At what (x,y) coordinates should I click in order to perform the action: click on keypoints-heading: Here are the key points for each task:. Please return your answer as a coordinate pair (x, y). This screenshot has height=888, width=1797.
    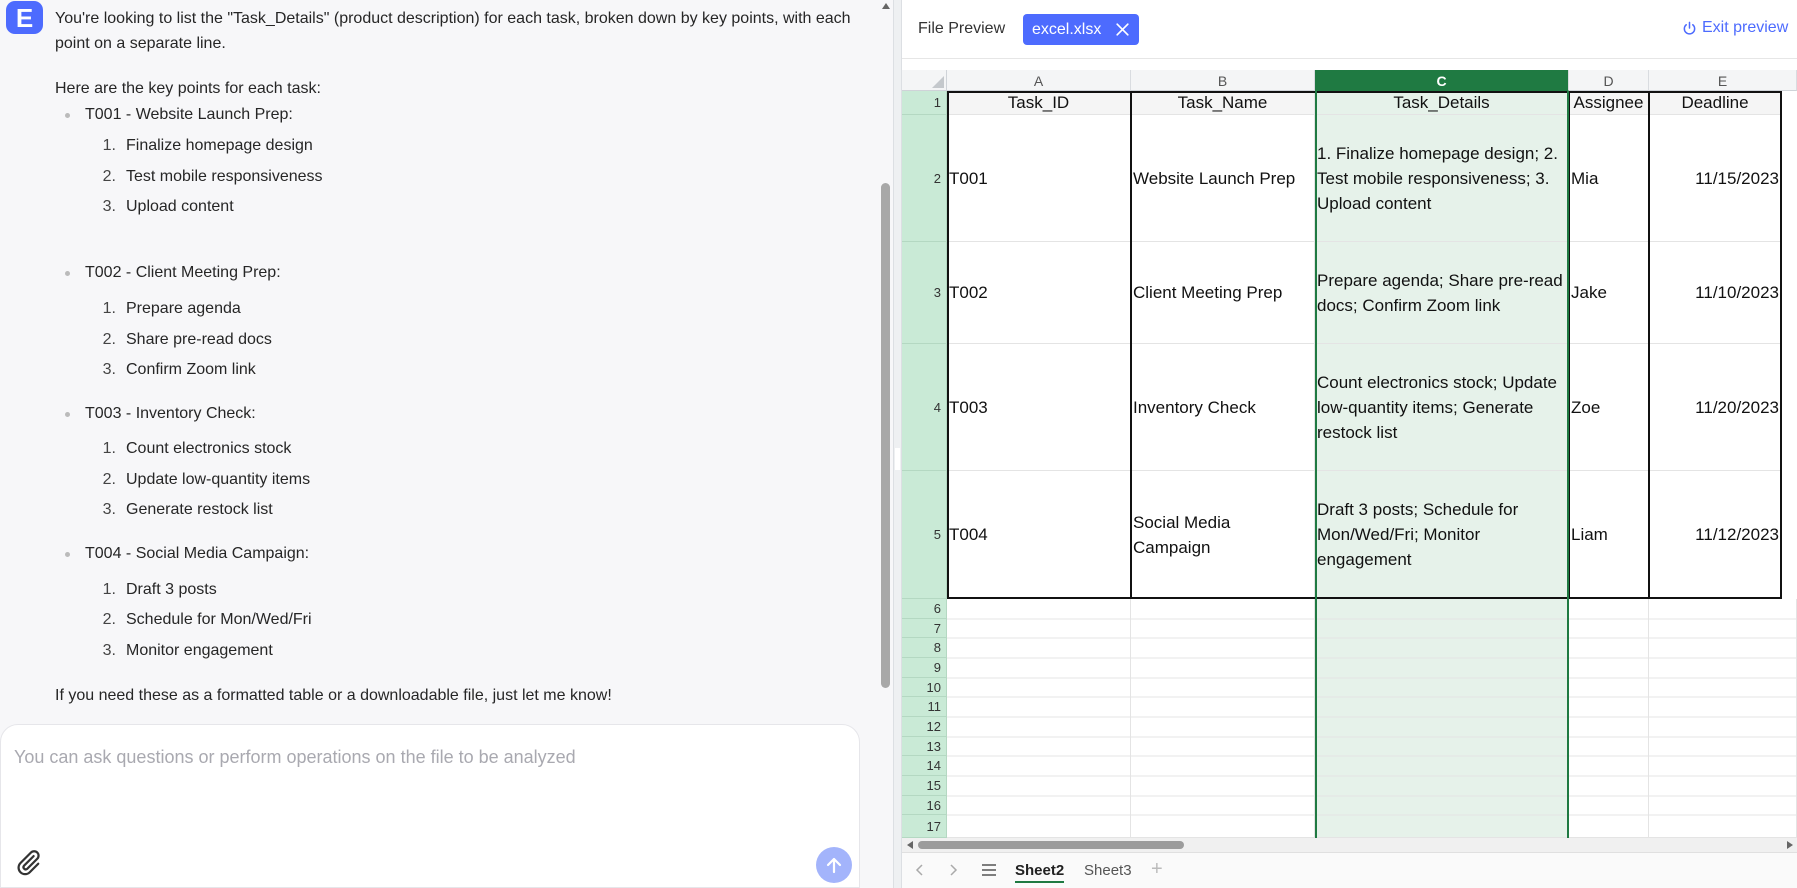
    Looking at the image, I should click on (188, 88).